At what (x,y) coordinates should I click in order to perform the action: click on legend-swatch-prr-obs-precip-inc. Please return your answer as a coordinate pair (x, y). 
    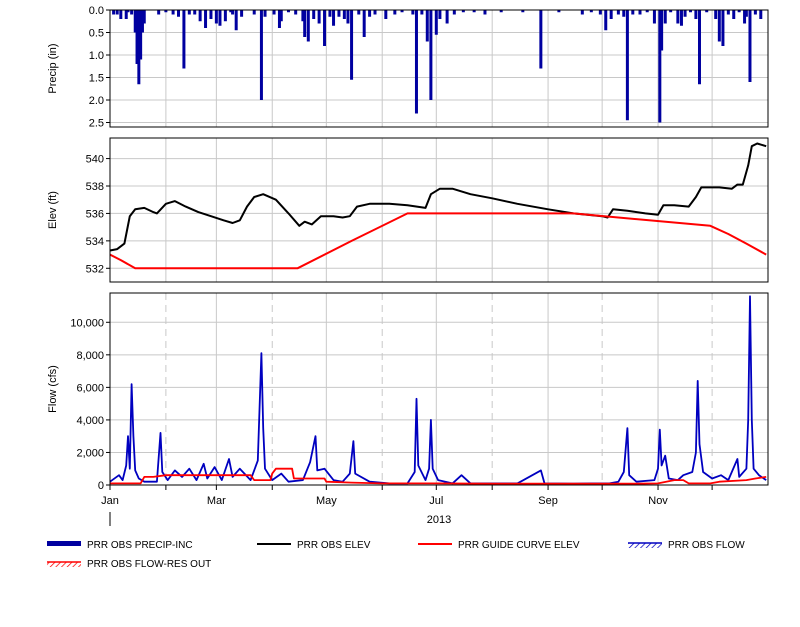
    Looking at the image, I should click on (64, 543).